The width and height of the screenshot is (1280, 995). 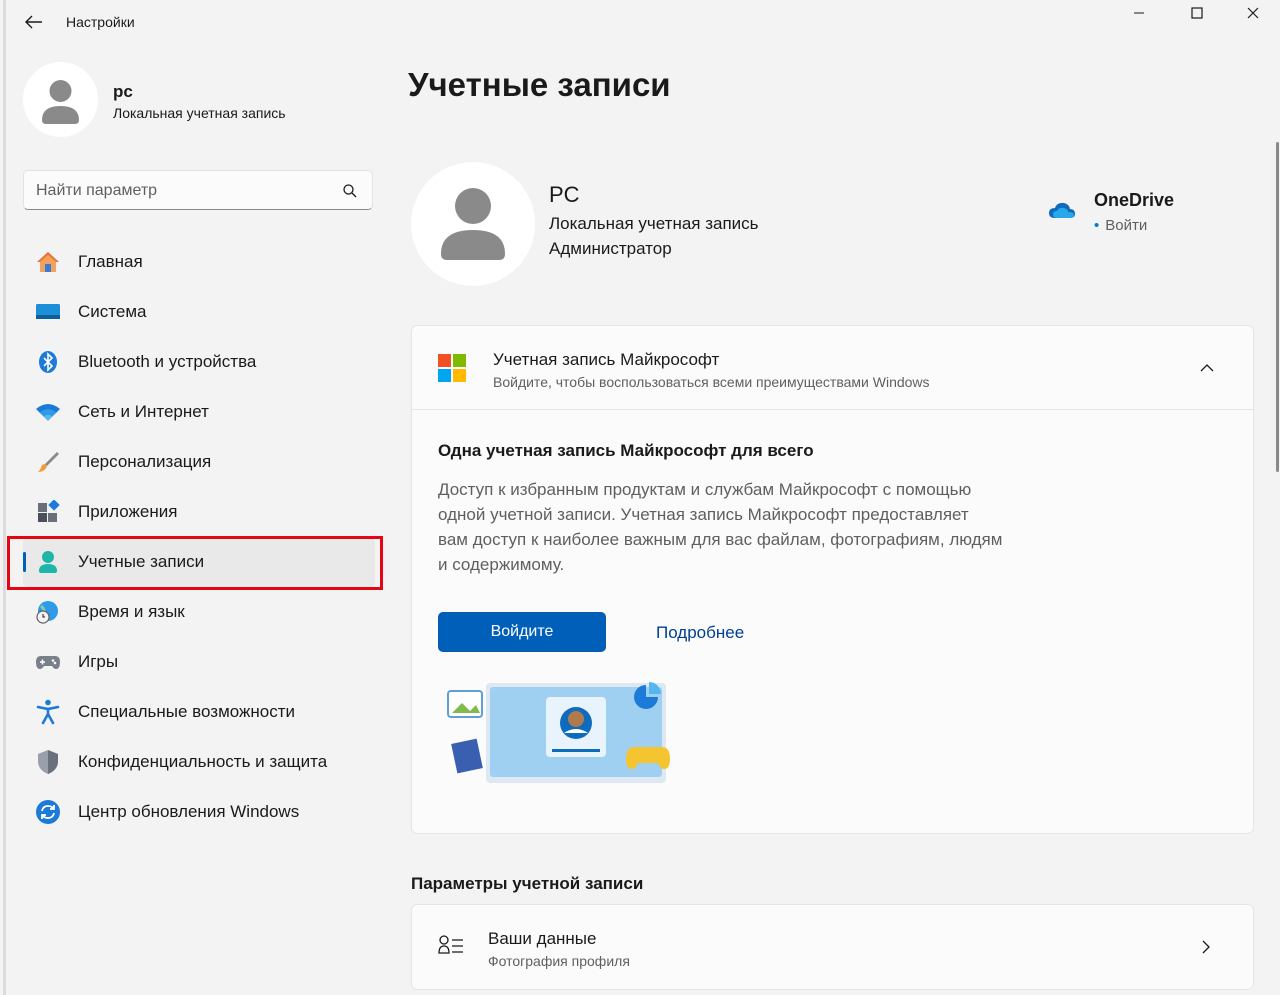 I want to click on user-role: Администратор, so click(x=610, y=248).